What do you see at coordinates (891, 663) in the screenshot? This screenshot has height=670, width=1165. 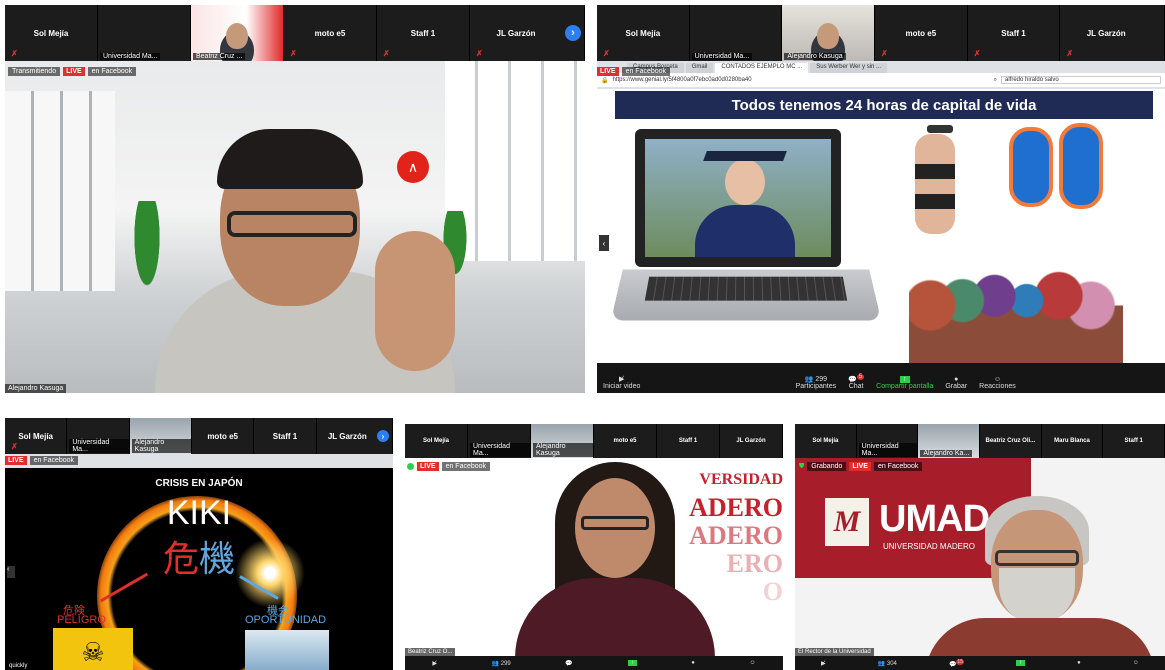 I see `participant-count: 304` at bounding box center [891, 663].